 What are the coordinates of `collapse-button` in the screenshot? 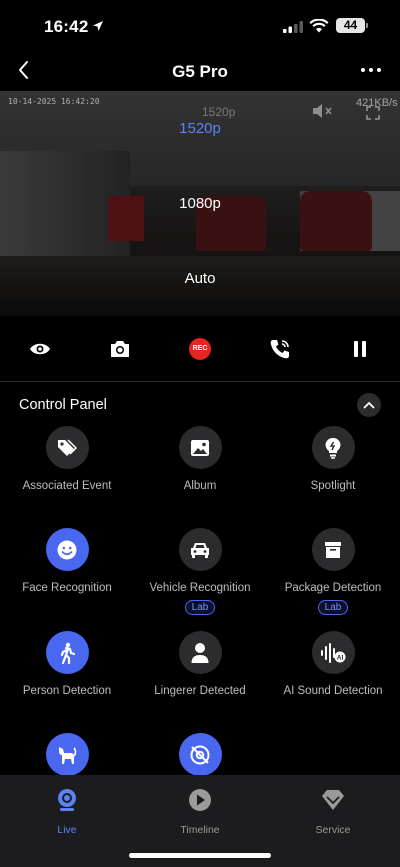 It's located at (369, 405).